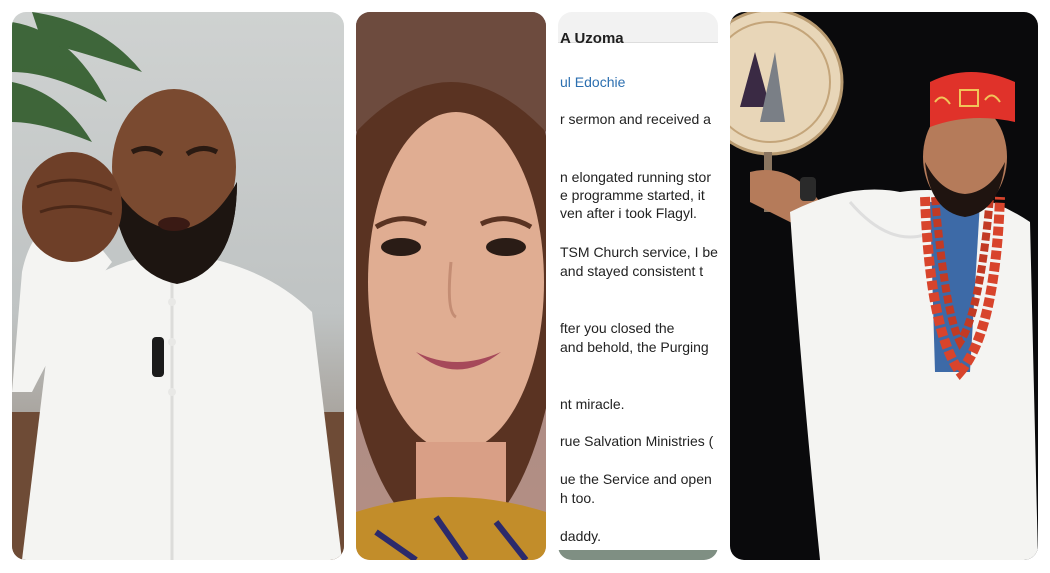 Image resolution: width=1050 pixels, height=573 pixels. I want to click on message-line: and stayed consistent t, so click(632, 271).